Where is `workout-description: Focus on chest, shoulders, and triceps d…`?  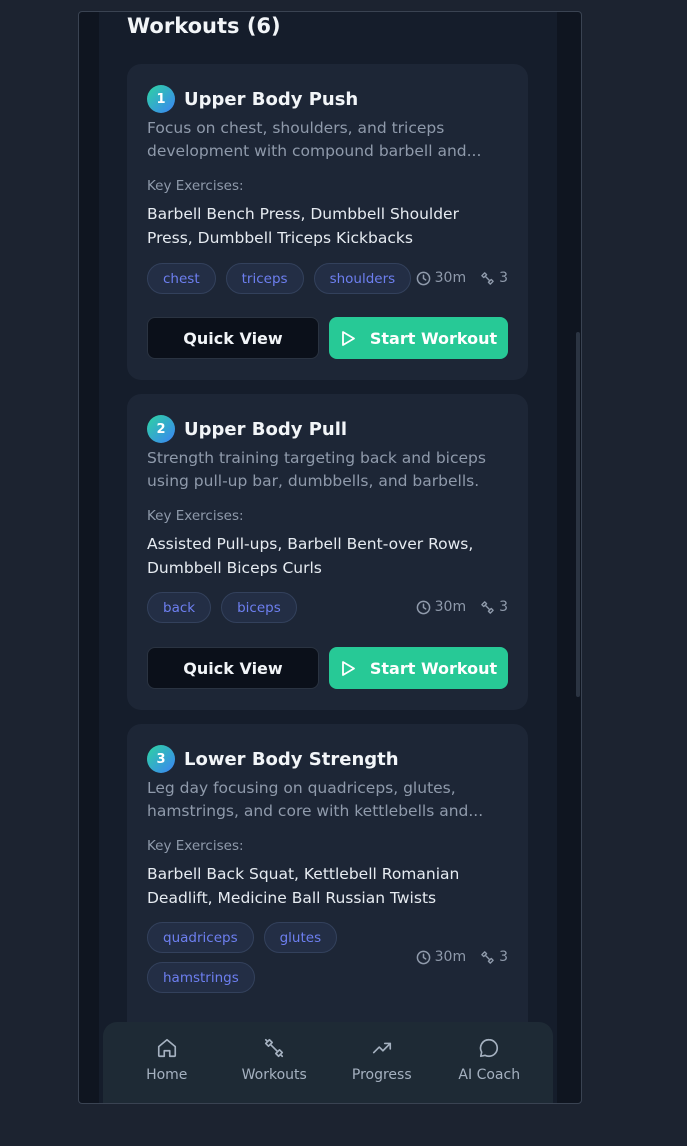 workout-description: Focus on chest, shoulders, and triceps d… is located at coordinates (314, 139).